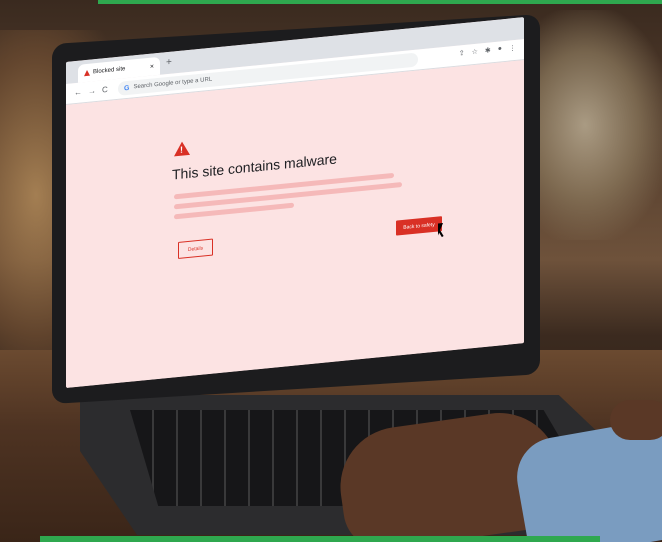 This screenshot has width=662, height=542. Describe the element at coordinates (475, 52) in the screenshot. I see `bookmark-star-icon: ☆` at that location.